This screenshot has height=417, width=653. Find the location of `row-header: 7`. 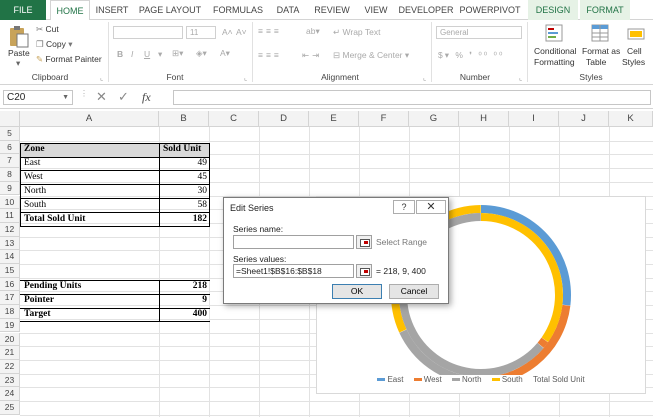

row-header: 7 is located at coordinates (10, 161).